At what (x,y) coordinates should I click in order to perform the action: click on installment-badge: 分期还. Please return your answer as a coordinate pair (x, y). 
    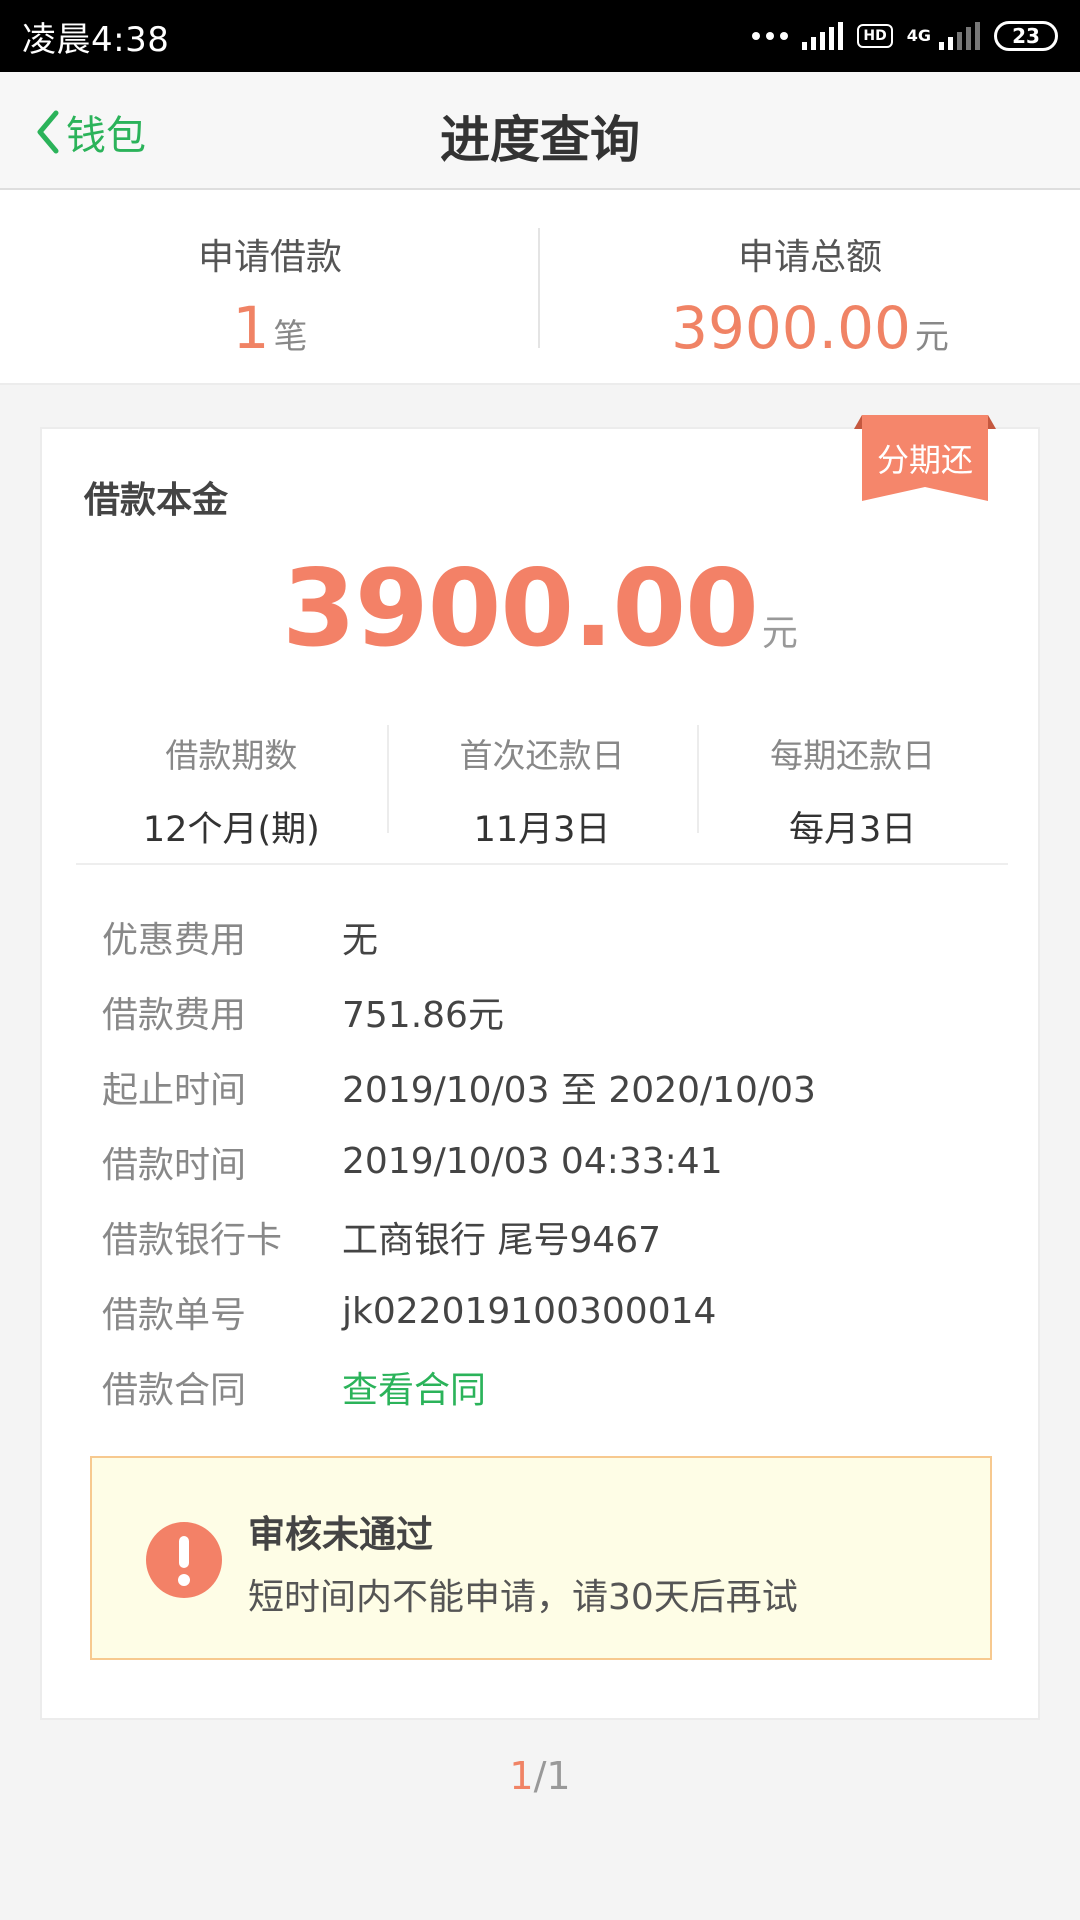
    Looking at the image, I should click on (925, 458).